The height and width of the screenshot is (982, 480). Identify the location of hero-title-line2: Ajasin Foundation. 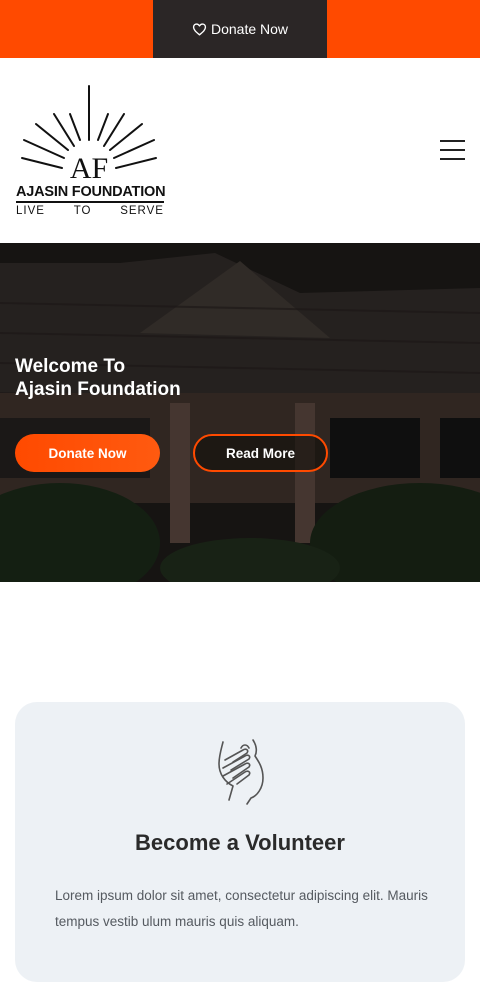
(98, 389).